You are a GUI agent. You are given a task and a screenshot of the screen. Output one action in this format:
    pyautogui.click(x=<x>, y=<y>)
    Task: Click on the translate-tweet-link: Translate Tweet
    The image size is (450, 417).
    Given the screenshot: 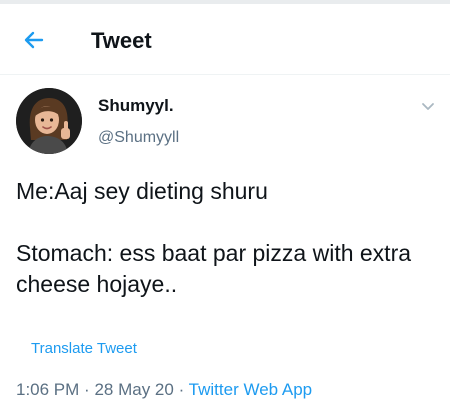 What is the action you would take?
    pyautogui.click(x=84, y=348)
    